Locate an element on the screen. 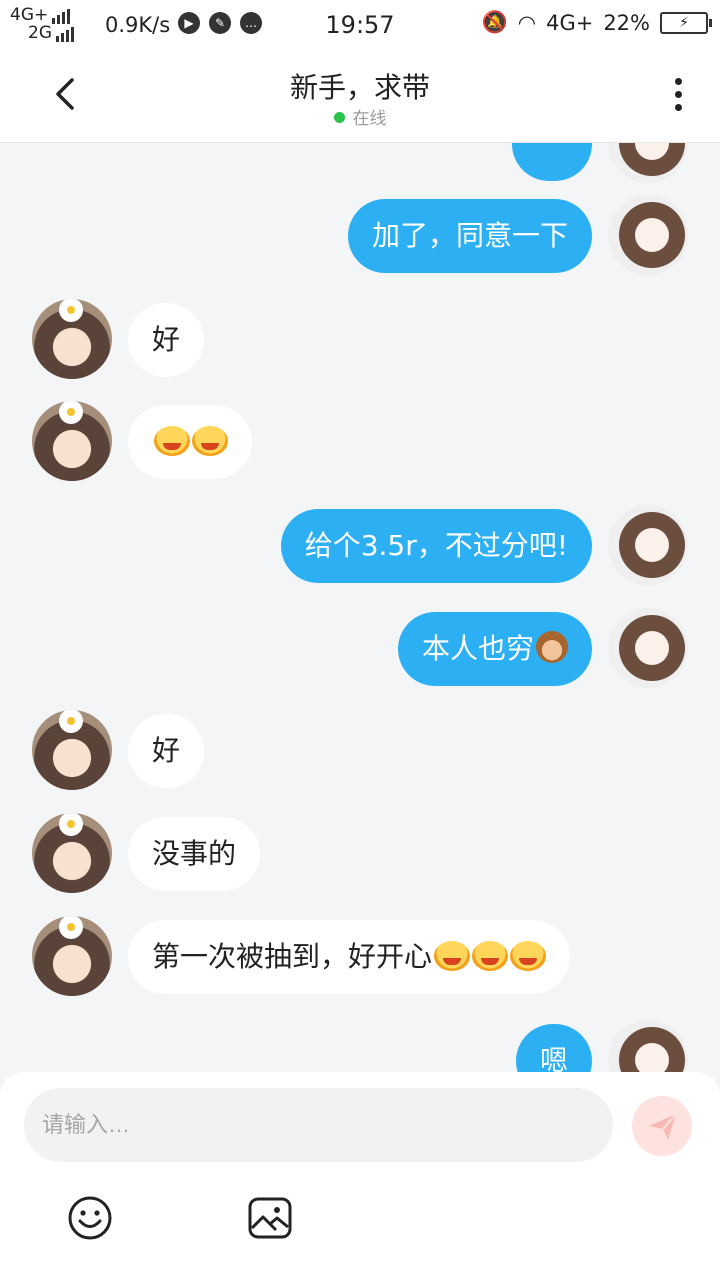 The height and width of the screenshot is (1280, 720). message-bubble: 加了，同意一下 is located at coordinates (469, 236).